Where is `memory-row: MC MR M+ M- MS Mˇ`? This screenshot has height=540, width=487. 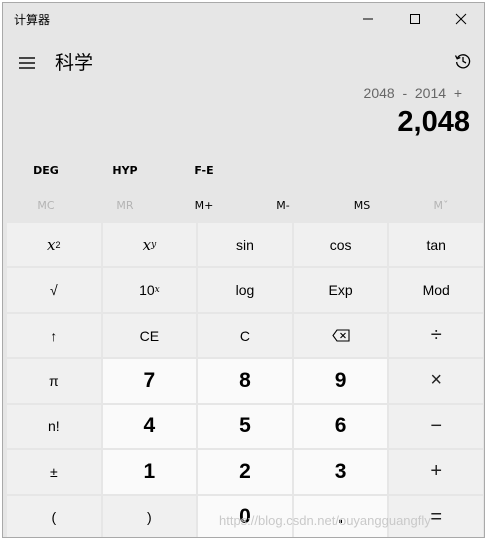 memory-row: MC MR M+ M- MS Mˇ is located at coordinates (243, 205).